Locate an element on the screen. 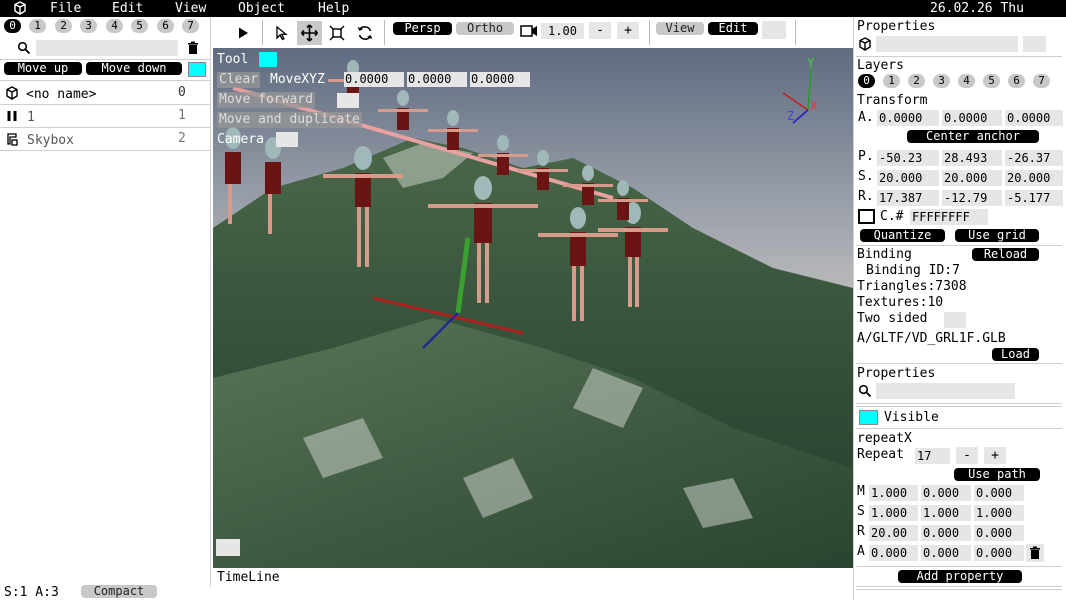  property-search-input is located at coordinates (945, 391).